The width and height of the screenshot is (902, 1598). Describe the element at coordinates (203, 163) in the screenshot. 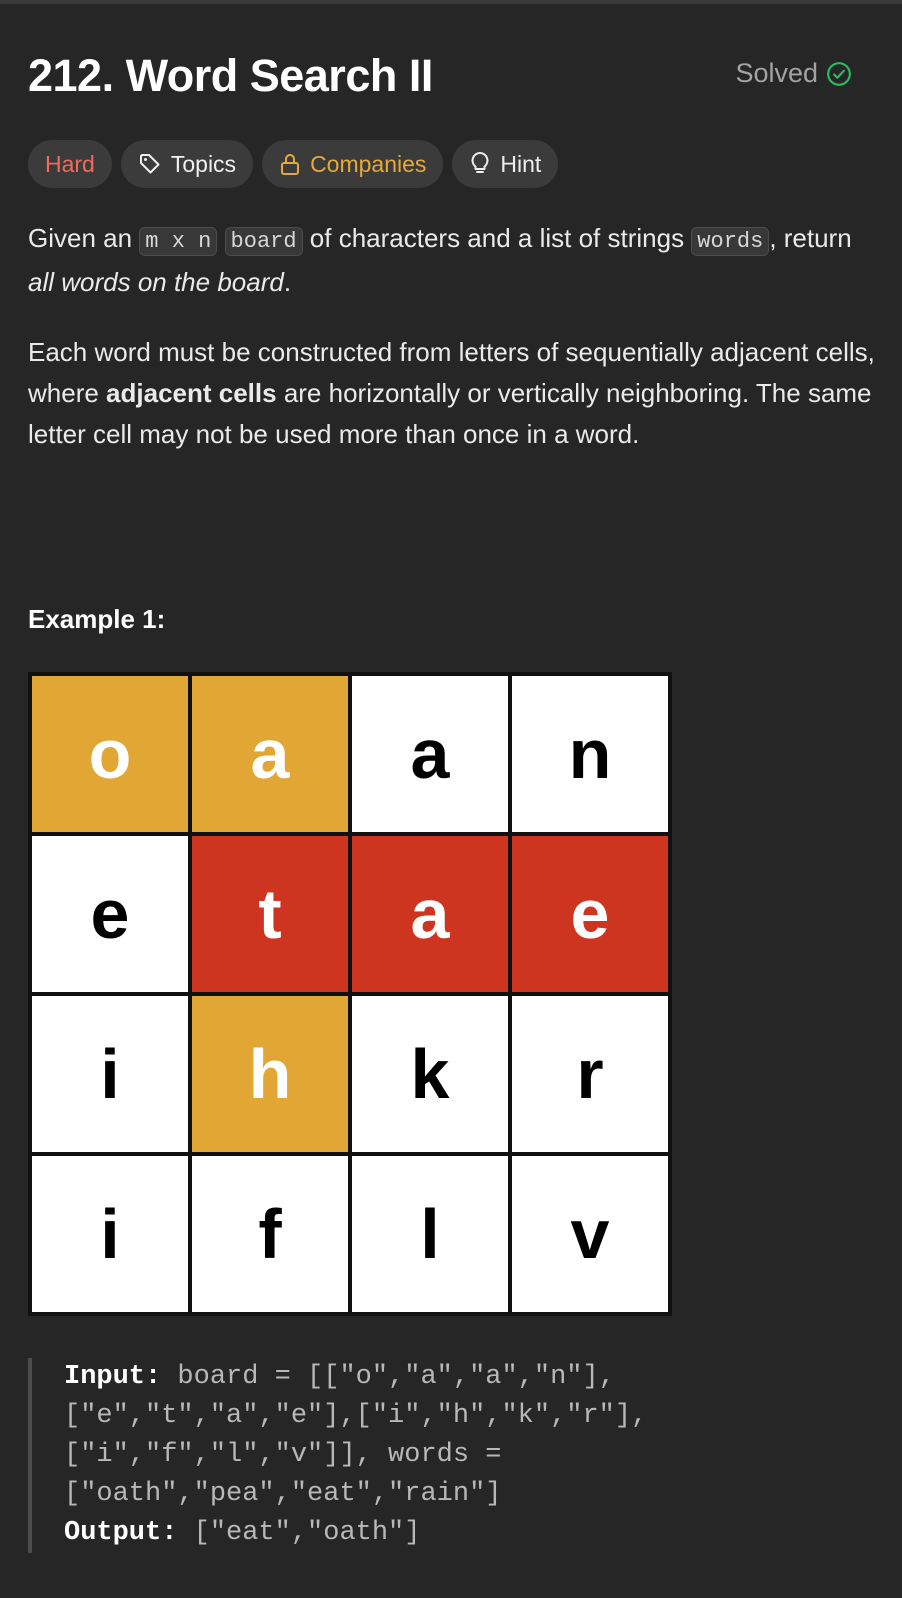

I see `topics-label: Topics` at that location.